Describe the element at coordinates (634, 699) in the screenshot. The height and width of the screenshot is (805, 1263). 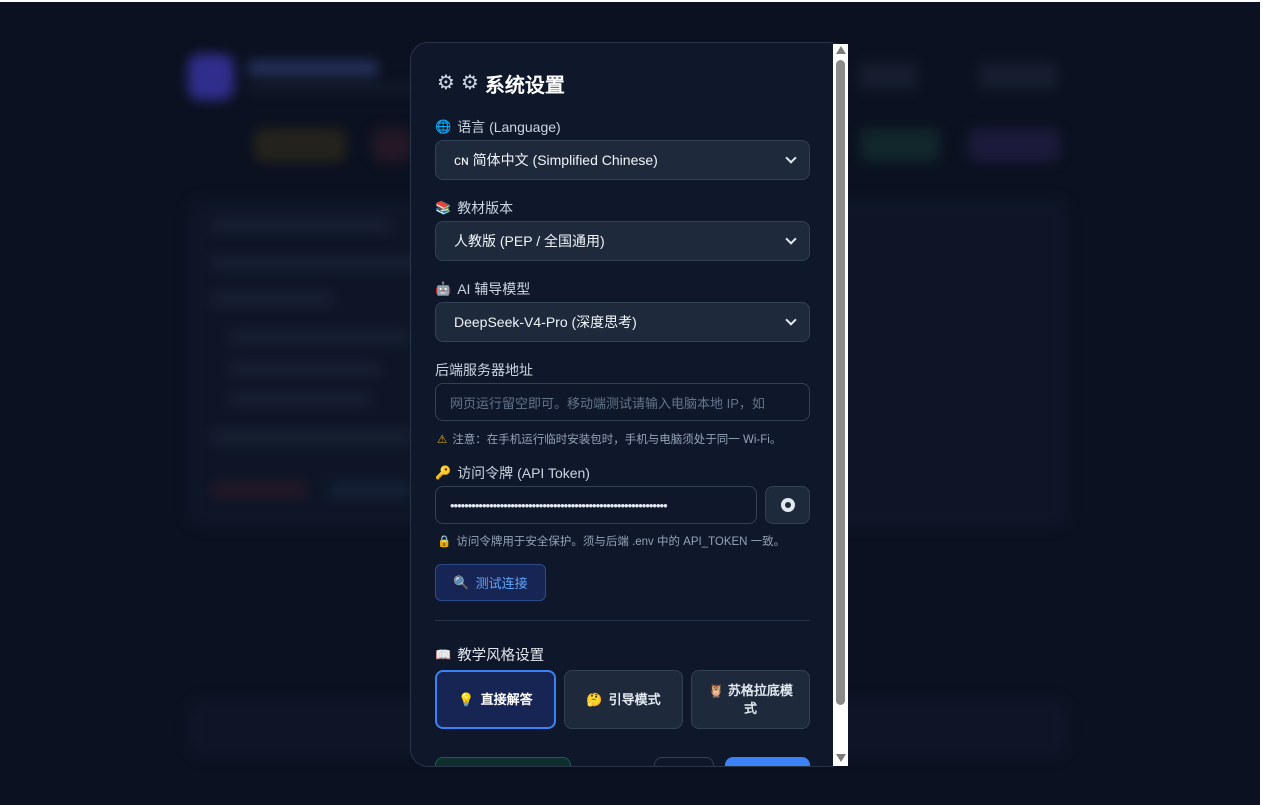
I see `style-option-label: 引导模式` at that location.